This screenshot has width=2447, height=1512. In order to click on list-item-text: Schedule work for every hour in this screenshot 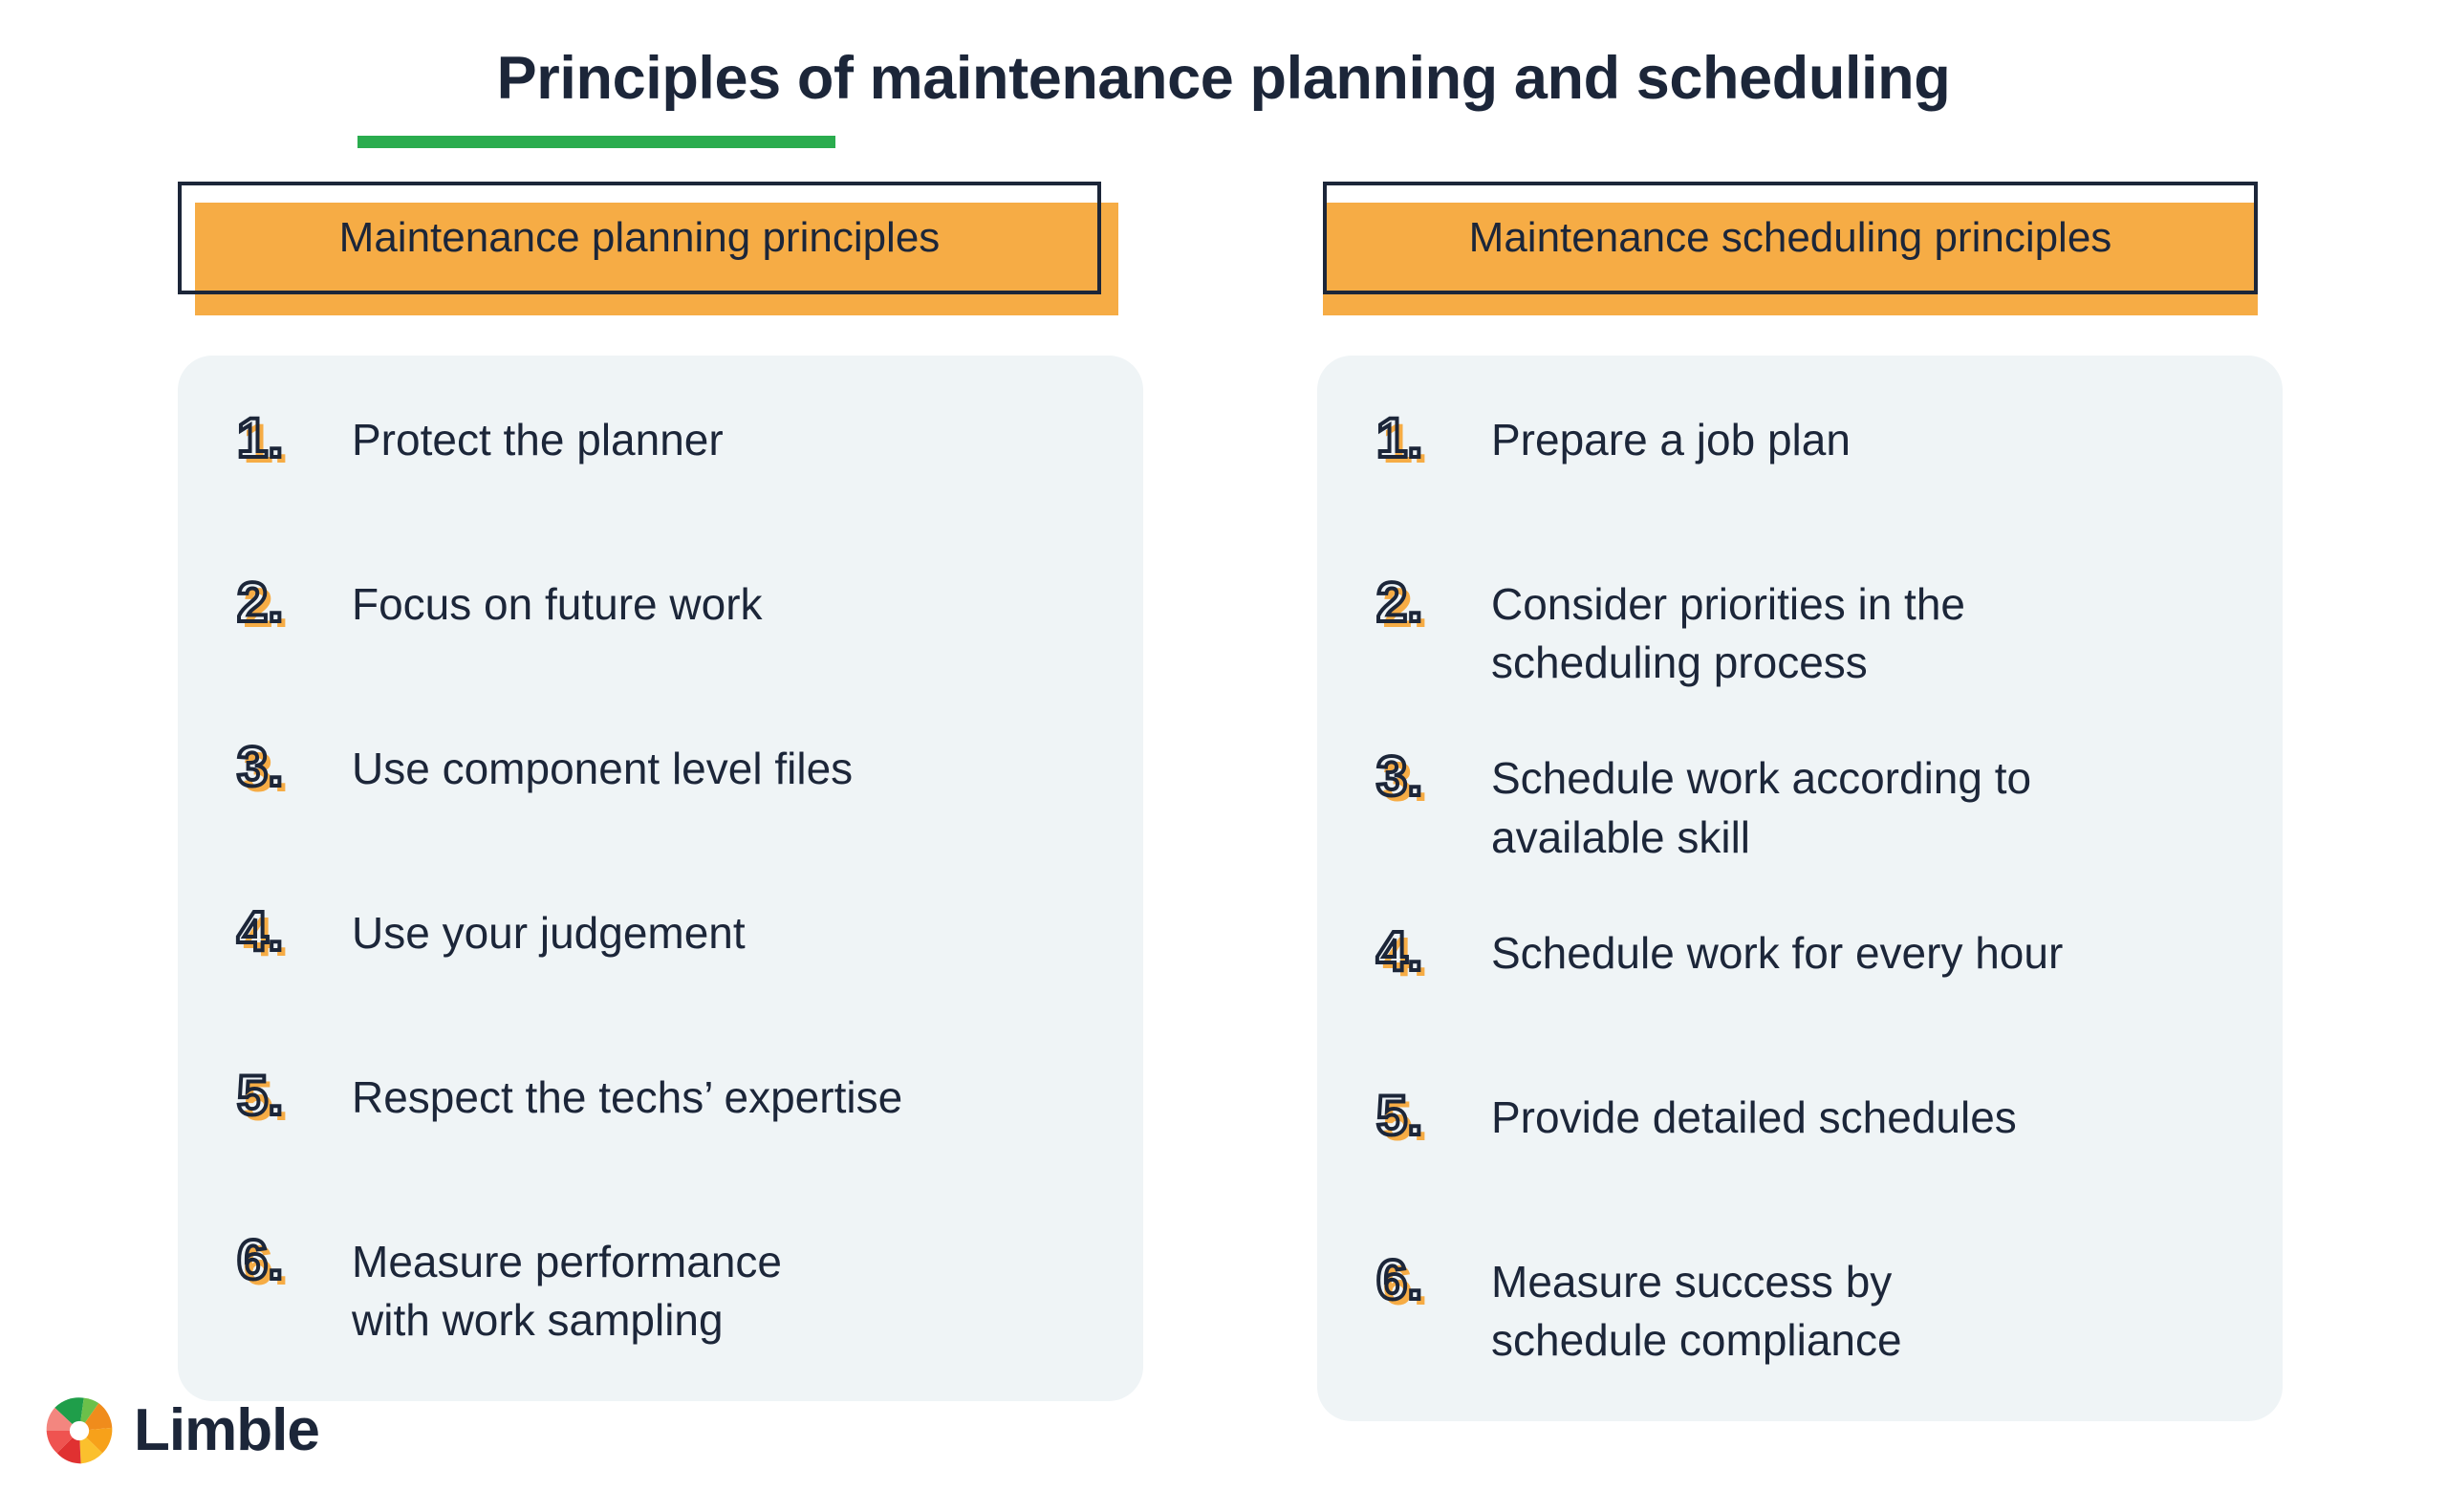, I will do `click(1777, 952)`.